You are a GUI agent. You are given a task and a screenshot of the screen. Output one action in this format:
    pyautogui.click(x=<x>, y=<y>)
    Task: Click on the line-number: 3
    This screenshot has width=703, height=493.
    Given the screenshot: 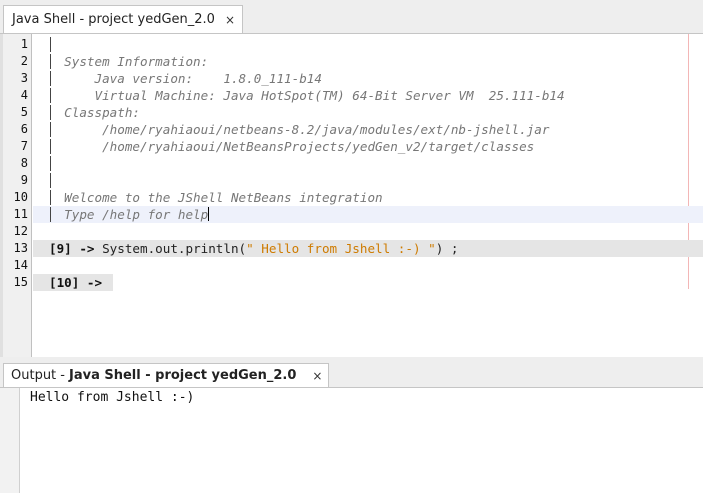 What is the action you would take?
    pyautogui.click(x=24, y=78)
    